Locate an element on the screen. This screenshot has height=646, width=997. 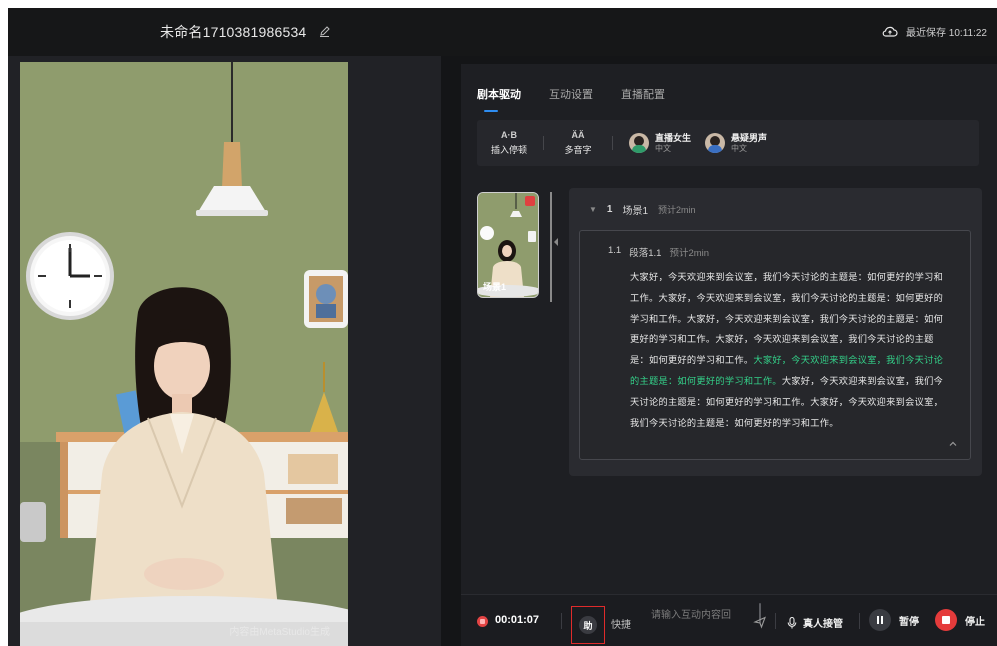
polyphone-button: ÄÄ 多音字 is located at coordinates (578, 143).